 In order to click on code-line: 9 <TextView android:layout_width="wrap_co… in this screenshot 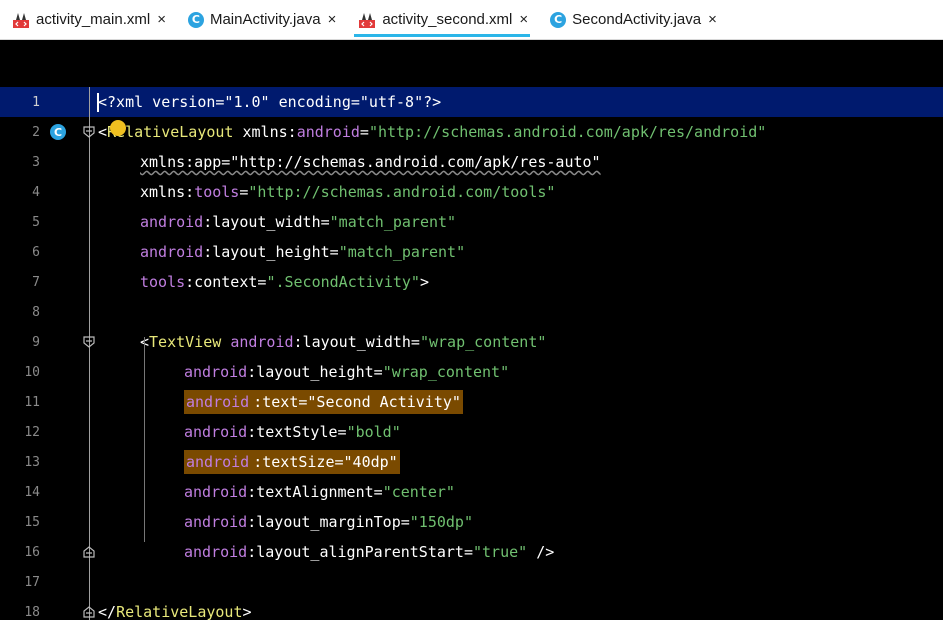, I will do `click(471, 342)`.